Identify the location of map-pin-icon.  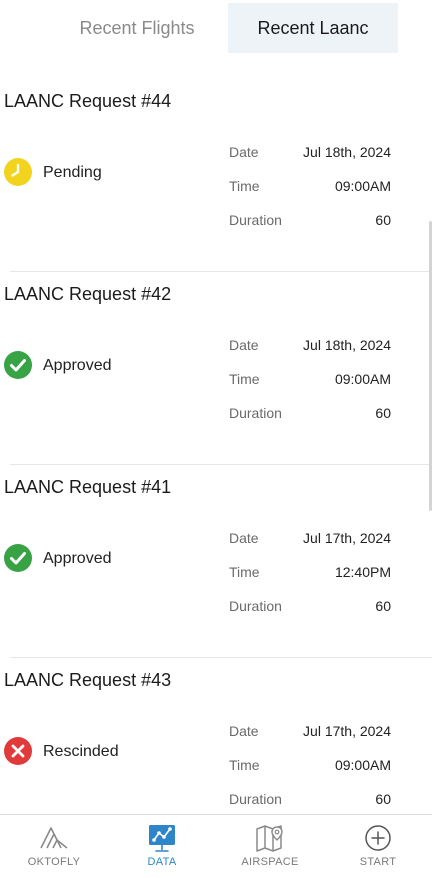
(270, 838).